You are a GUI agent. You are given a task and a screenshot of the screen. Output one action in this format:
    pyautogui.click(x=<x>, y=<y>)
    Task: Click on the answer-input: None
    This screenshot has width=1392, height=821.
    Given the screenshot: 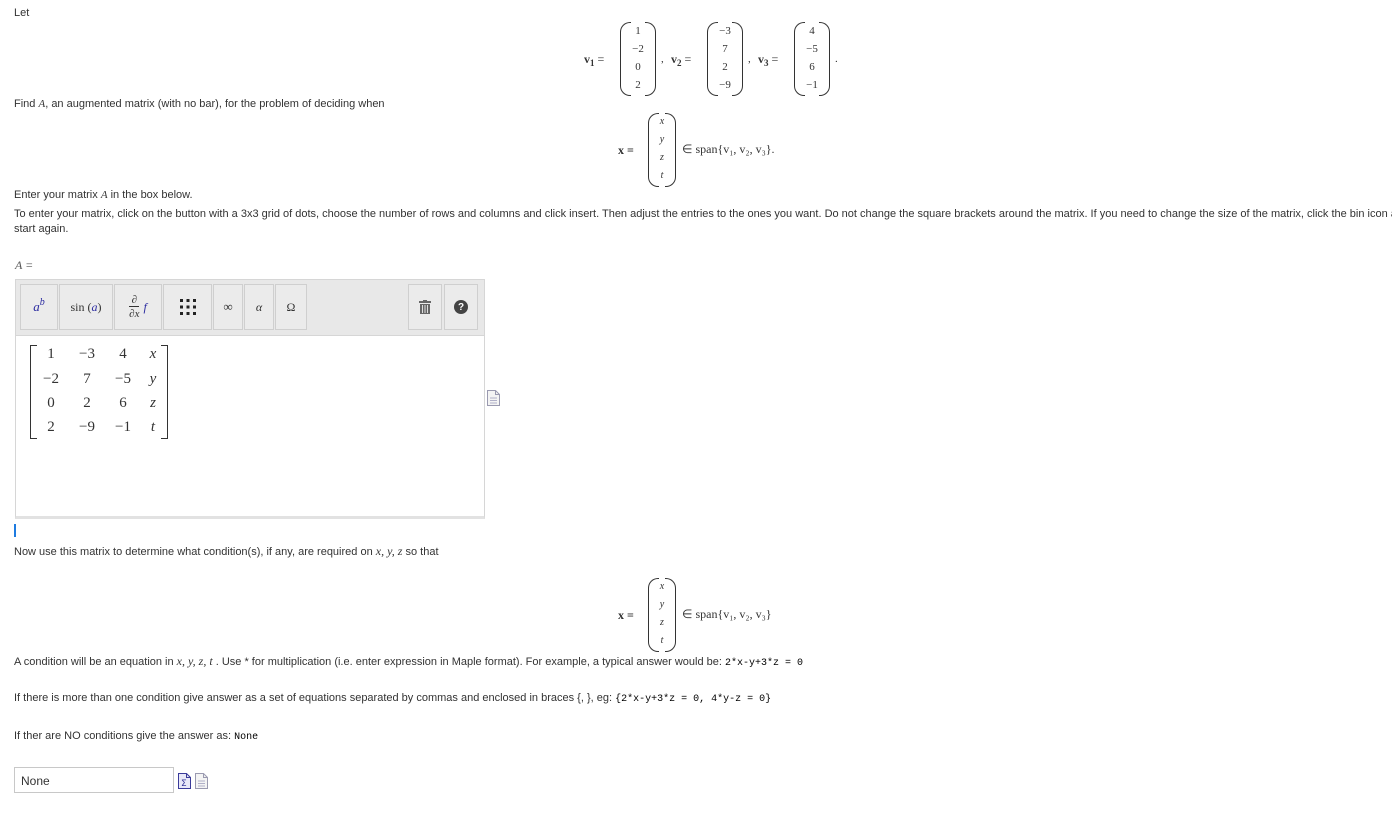 What is the action you would take?
    pyautogui.click(x=94, y=780)
    